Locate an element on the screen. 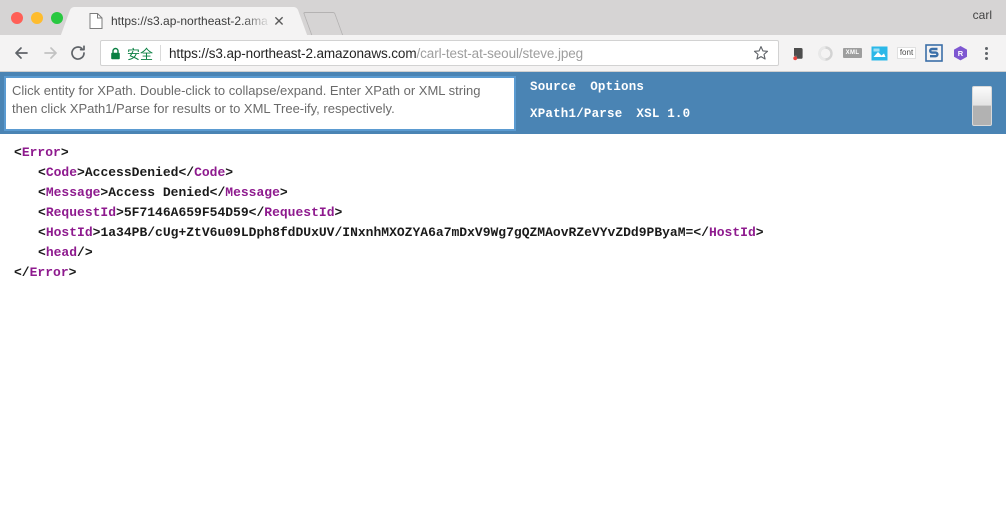  menu-item-xsl-version: XSL 1.0 is located at coordinates (663, 114).